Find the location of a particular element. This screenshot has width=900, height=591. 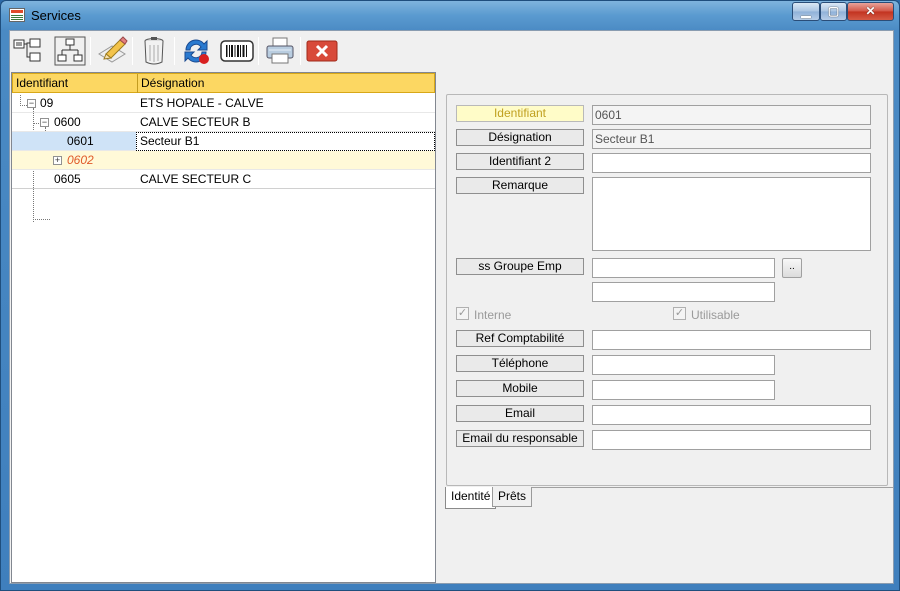

close-button is located at coordinates (322, 51).